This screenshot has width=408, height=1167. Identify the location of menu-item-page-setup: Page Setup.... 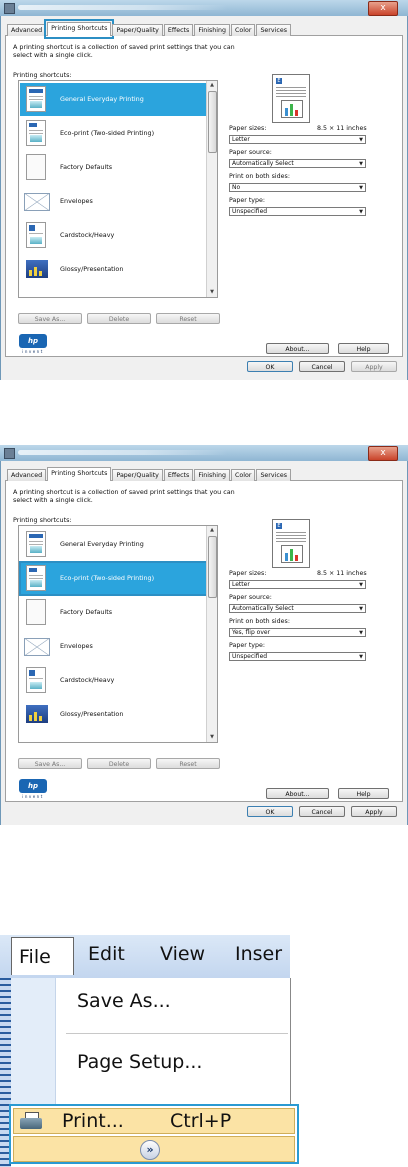
(139, 1062).